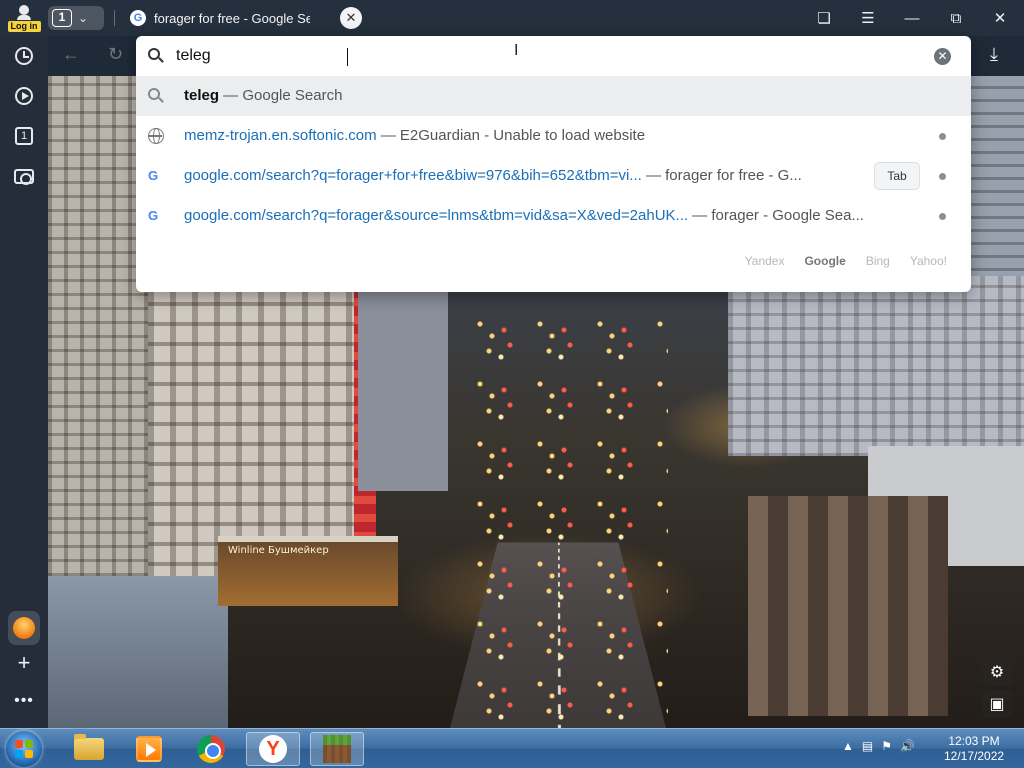  I want to click on camera-icon, so click(24, 176).